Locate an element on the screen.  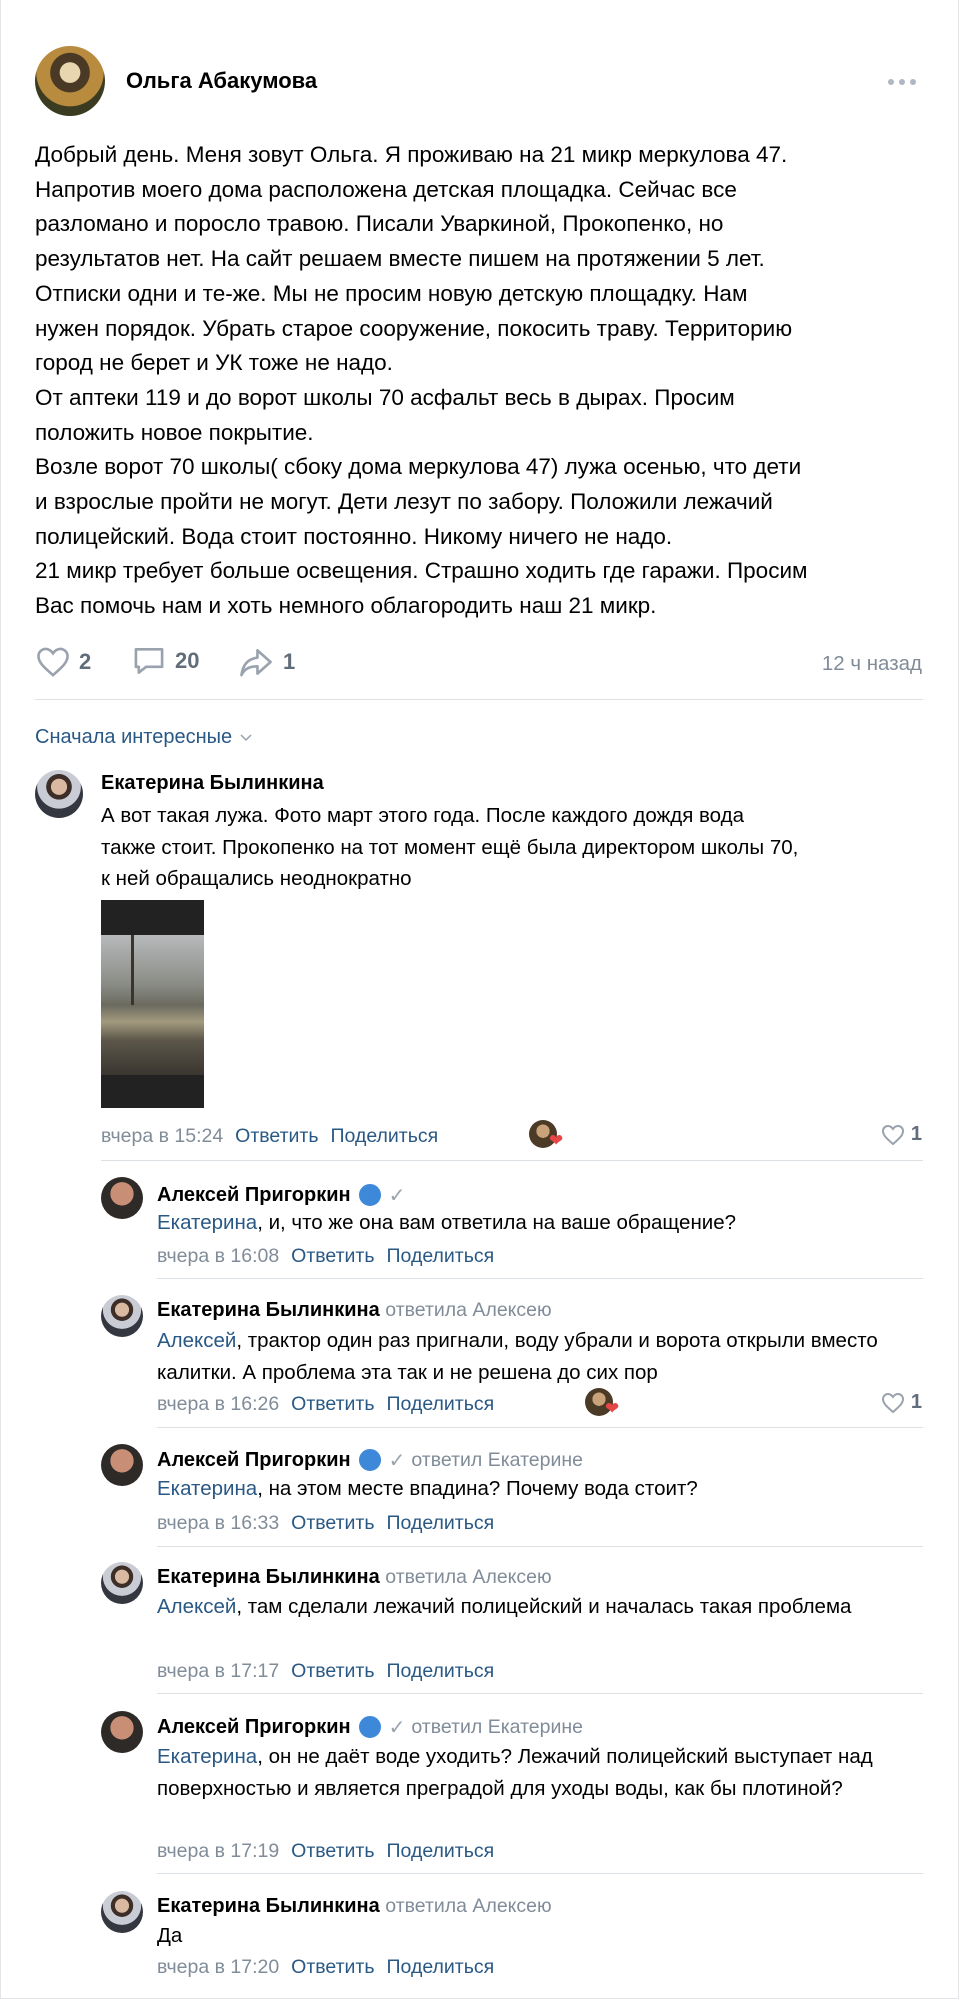
comment-meta: вчера в 15:24 Ответить Поделиться is located at coordinates (269, 1136).